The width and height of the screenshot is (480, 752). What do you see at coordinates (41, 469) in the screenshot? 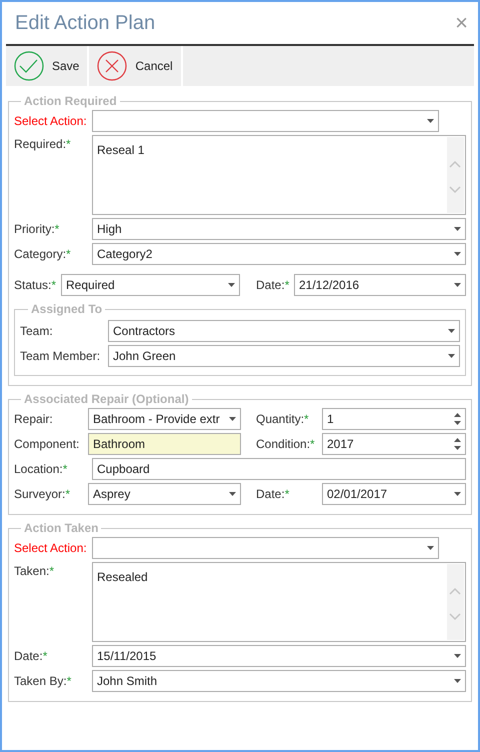
I see `field-label: Location:*` at bounding box center [41, 469].